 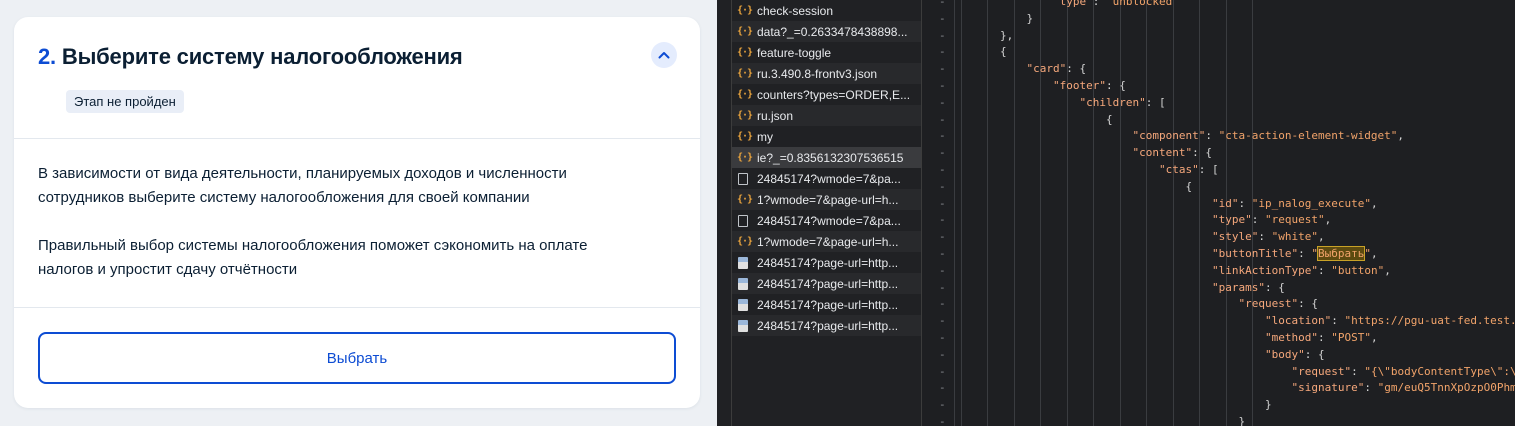 What do you see at coordinates (357, 358) in the screenshot?
I see `select-button: Выбрать` at bounding box center [357, 358].